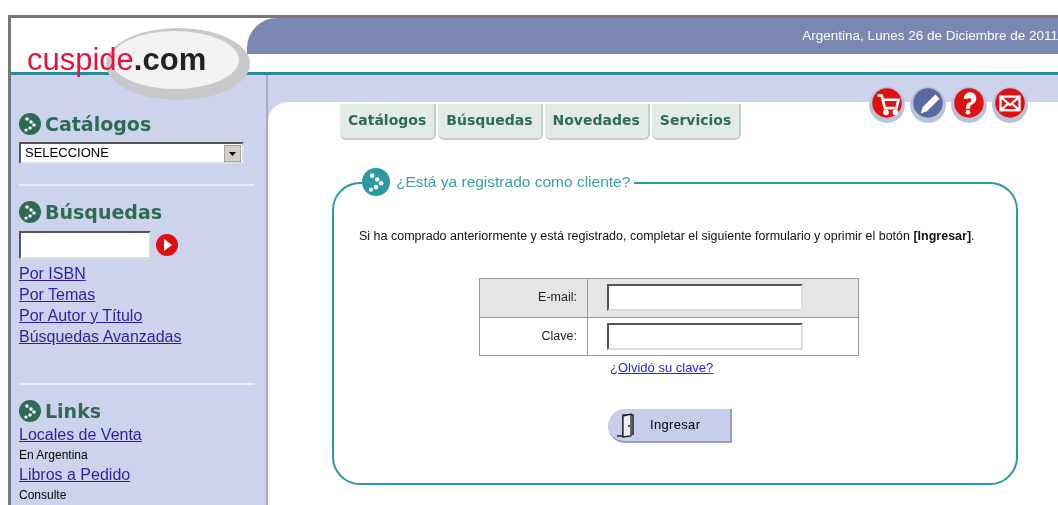 This screenshot has width=1058, height=505. Describe the element at coordinates (930, 35) in the screenshot. I see `date-text: Argentina, Lunes 26 de Diciembre de 2011` at that location.